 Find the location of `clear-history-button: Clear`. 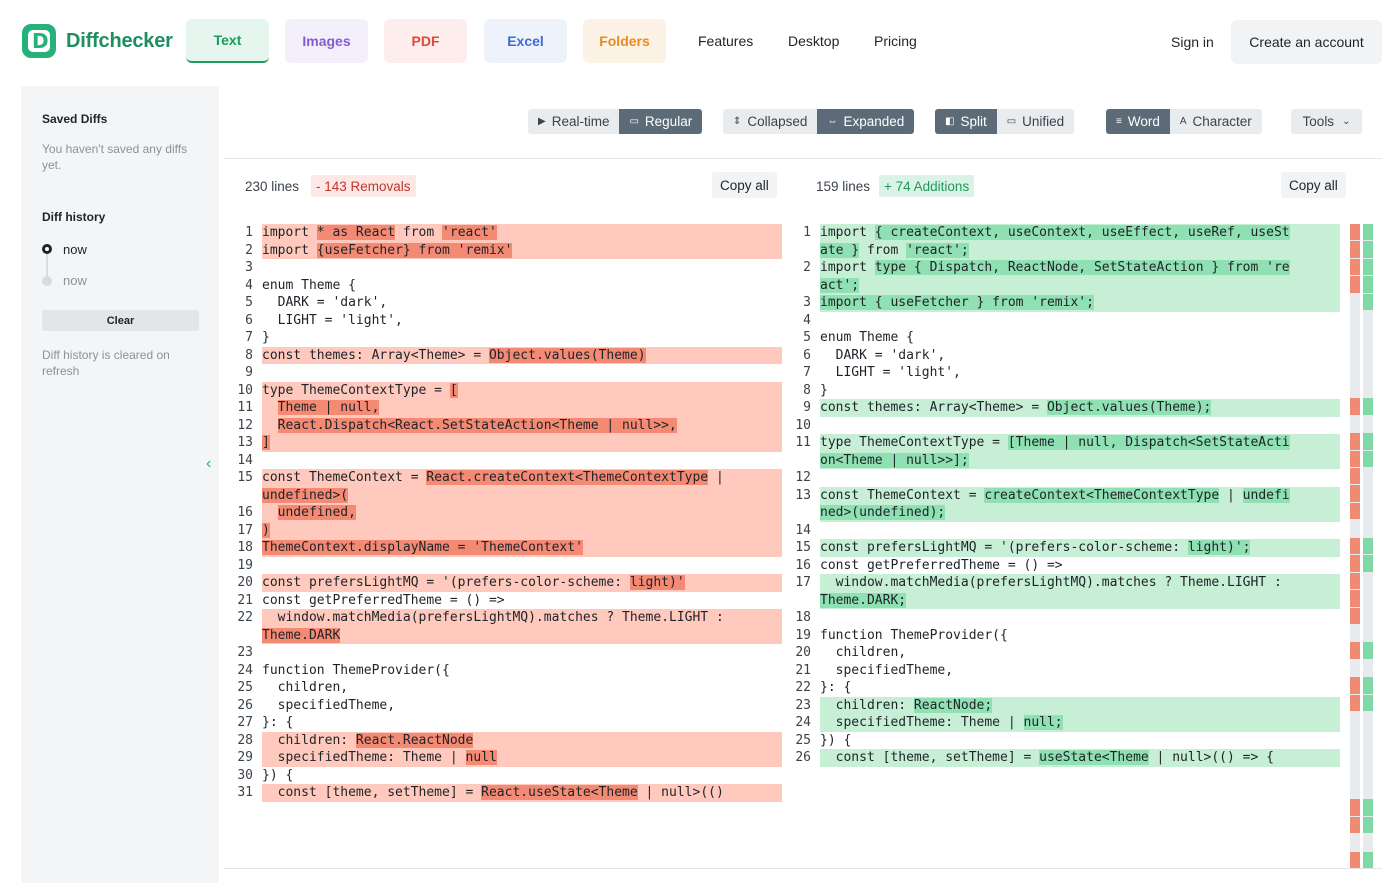

clear-history-button: Clear is located at coordinates (120, 320).